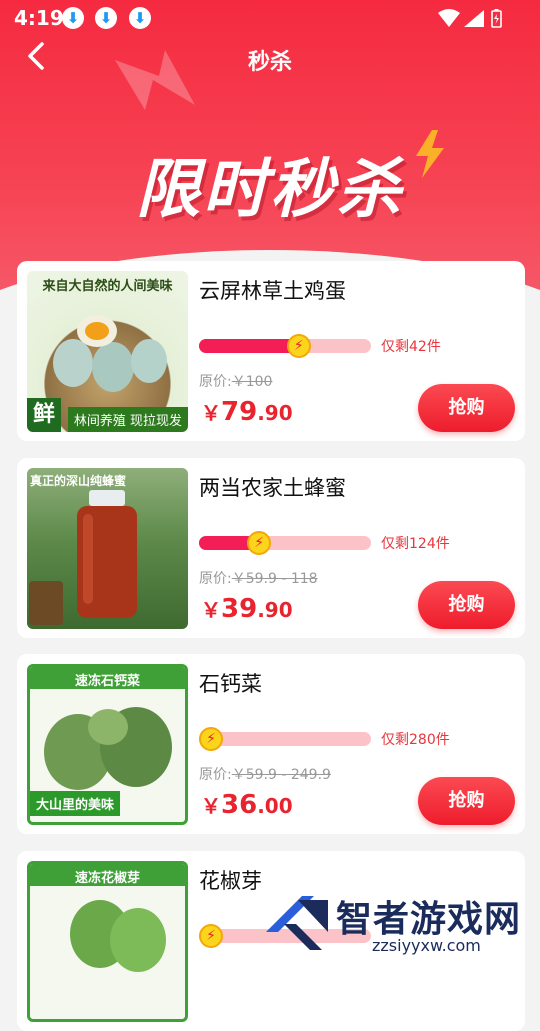 The height and width of the screenshot is (1031, 540). I want to click on image-subcaption: 林间养殖 现拉现发, so click(127, 419).